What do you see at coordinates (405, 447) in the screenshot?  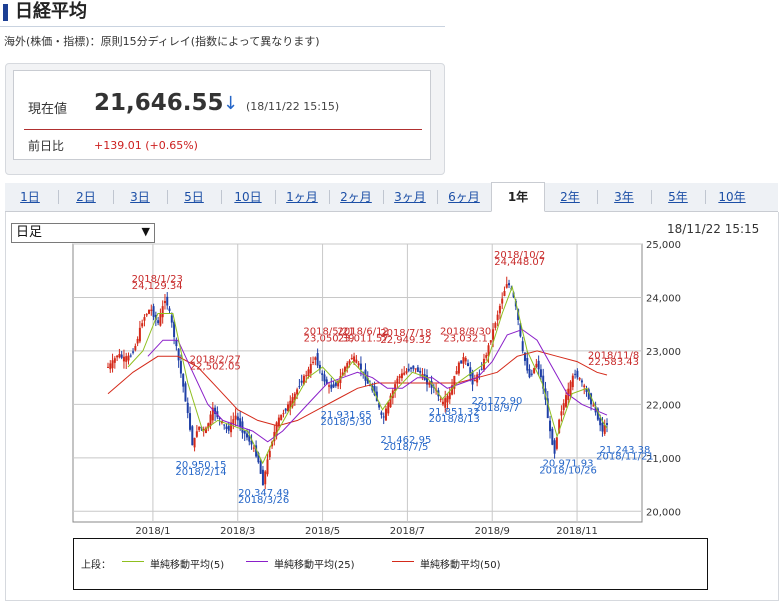 I see `chart-annotation: 2018/7/5` at bounding box center [405, 447].